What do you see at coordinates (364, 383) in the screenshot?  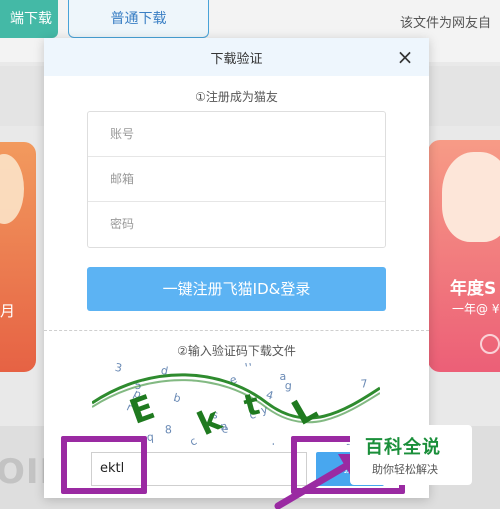 I see `captcha-noise-char: 7` at bounding box center [364, 383].